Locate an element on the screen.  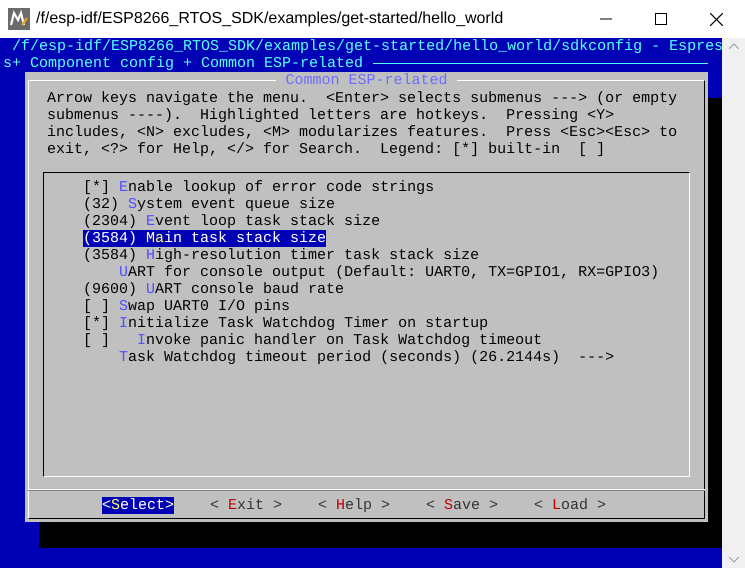
help-text: exit, <?> for Help, </> for Search. Legend: [*] built-in [ ] is located at coordinates (326, 149).